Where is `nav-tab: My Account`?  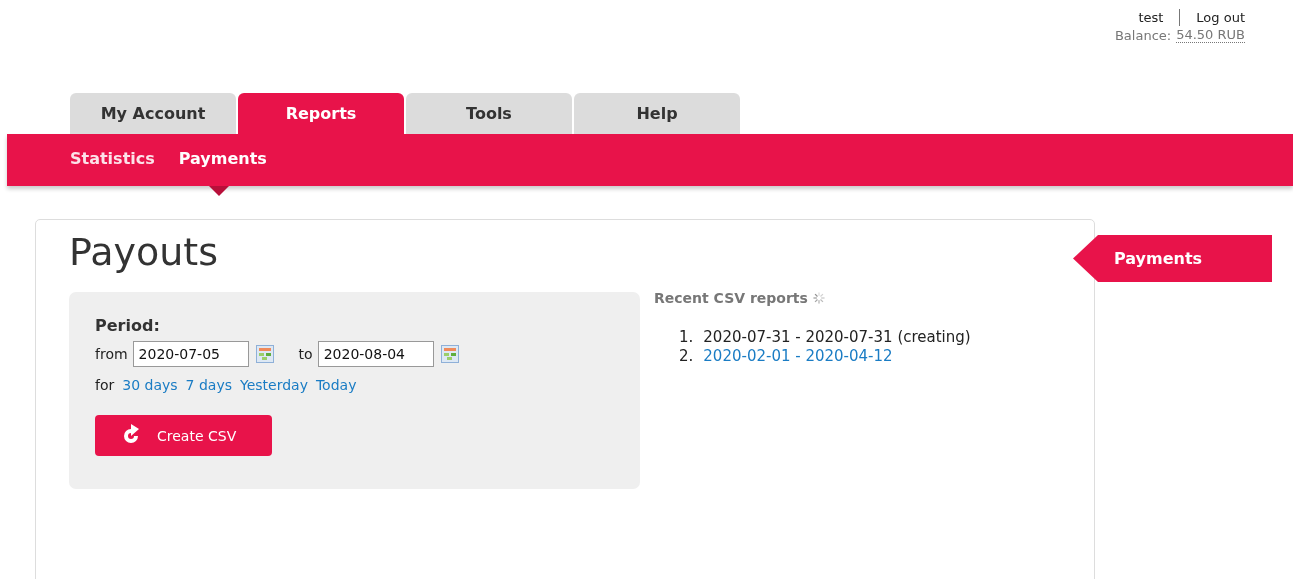
nav-tab: My Account is located at coordinates (153, 113).